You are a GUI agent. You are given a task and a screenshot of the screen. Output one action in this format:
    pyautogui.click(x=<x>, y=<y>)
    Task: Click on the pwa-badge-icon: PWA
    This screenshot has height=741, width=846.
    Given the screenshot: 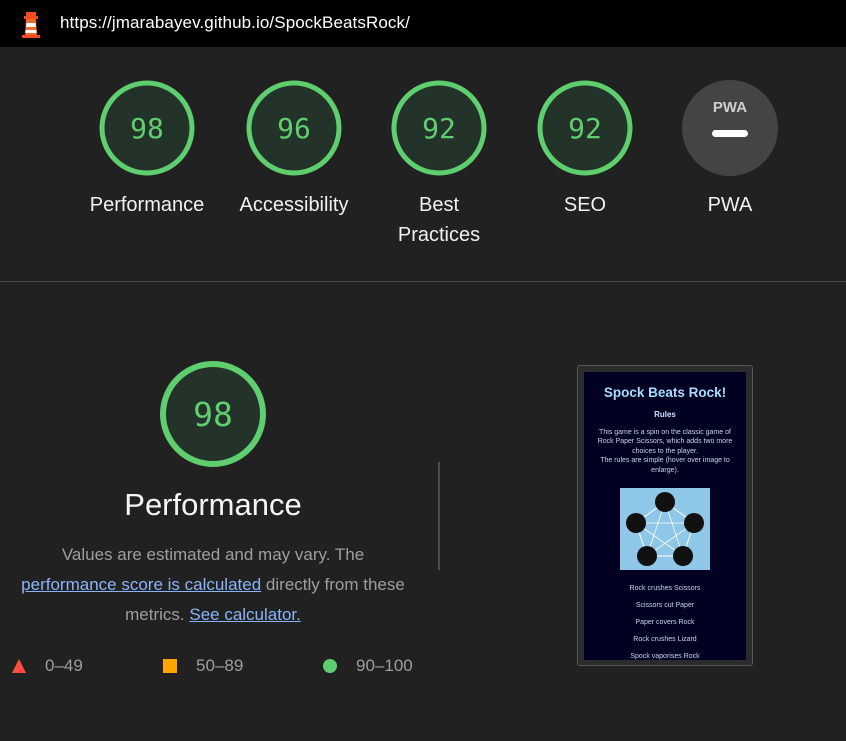 What is the action you would take?
    pyautogui.click(x=730, y=128)
    